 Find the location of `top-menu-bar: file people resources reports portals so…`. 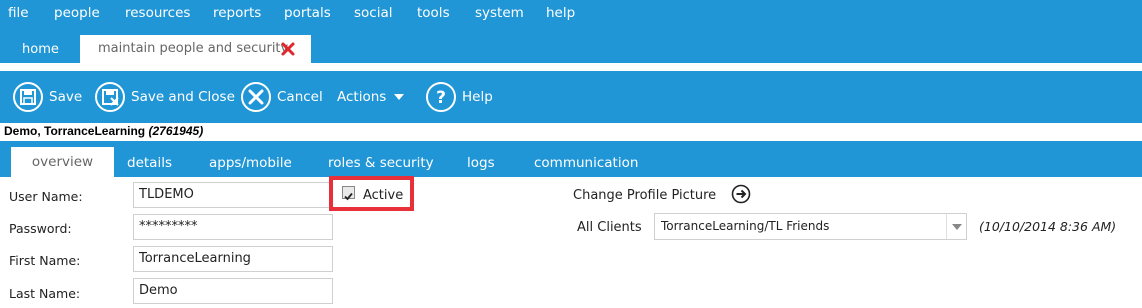

top-menu-bar: file people resources reports portals so… is located at coordinates (571, 15).